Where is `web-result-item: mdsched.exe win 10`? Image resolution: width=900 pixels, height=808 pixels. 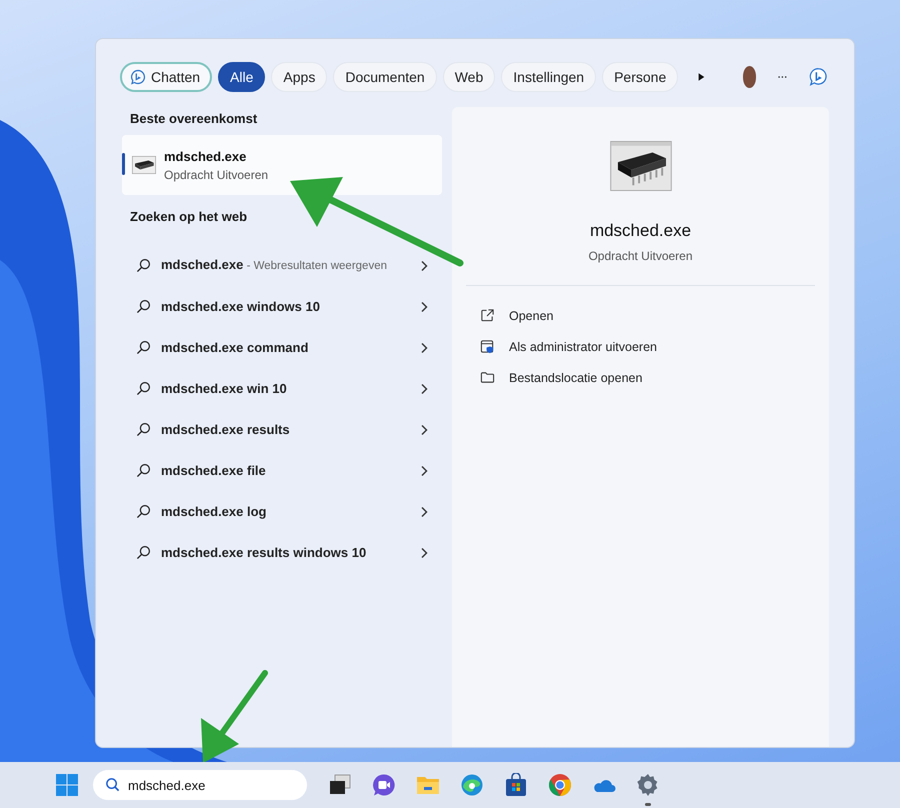 web-result-item: mdsched.exe win 10 is located at coordinates (282, 388).